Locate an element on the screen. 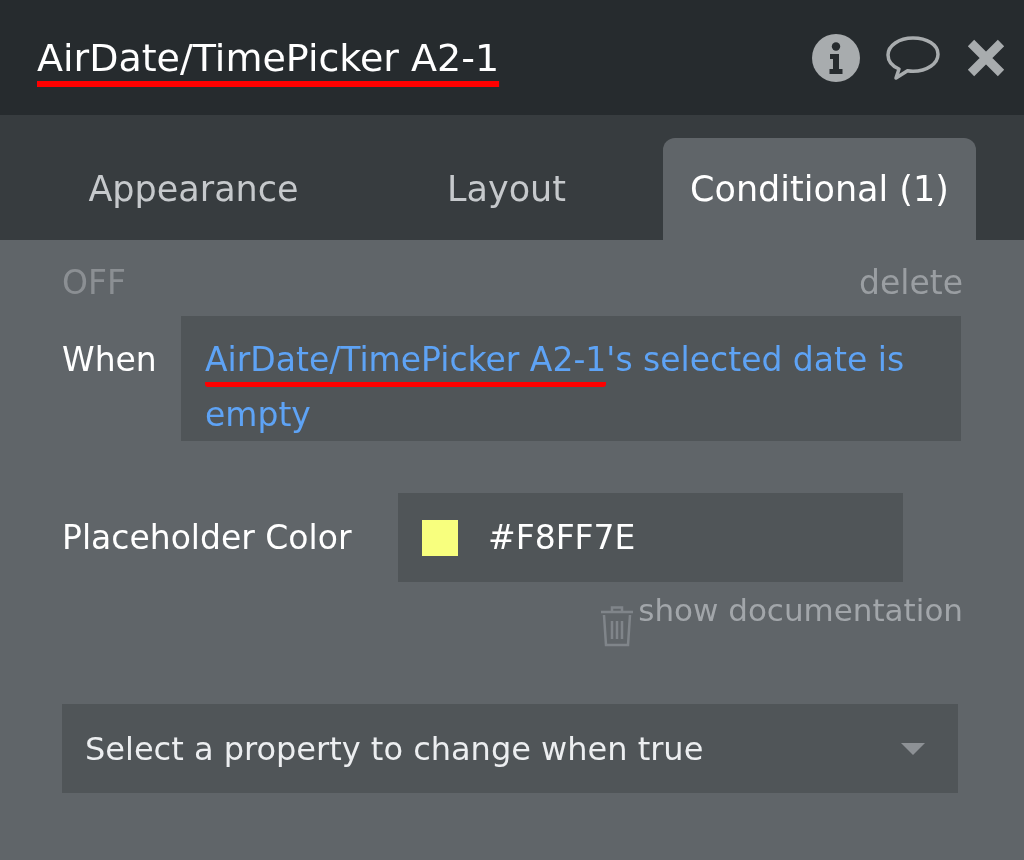 This screenshot has width=1024, height=860. speech-bubble-icon is located at coordinates (913, 57).